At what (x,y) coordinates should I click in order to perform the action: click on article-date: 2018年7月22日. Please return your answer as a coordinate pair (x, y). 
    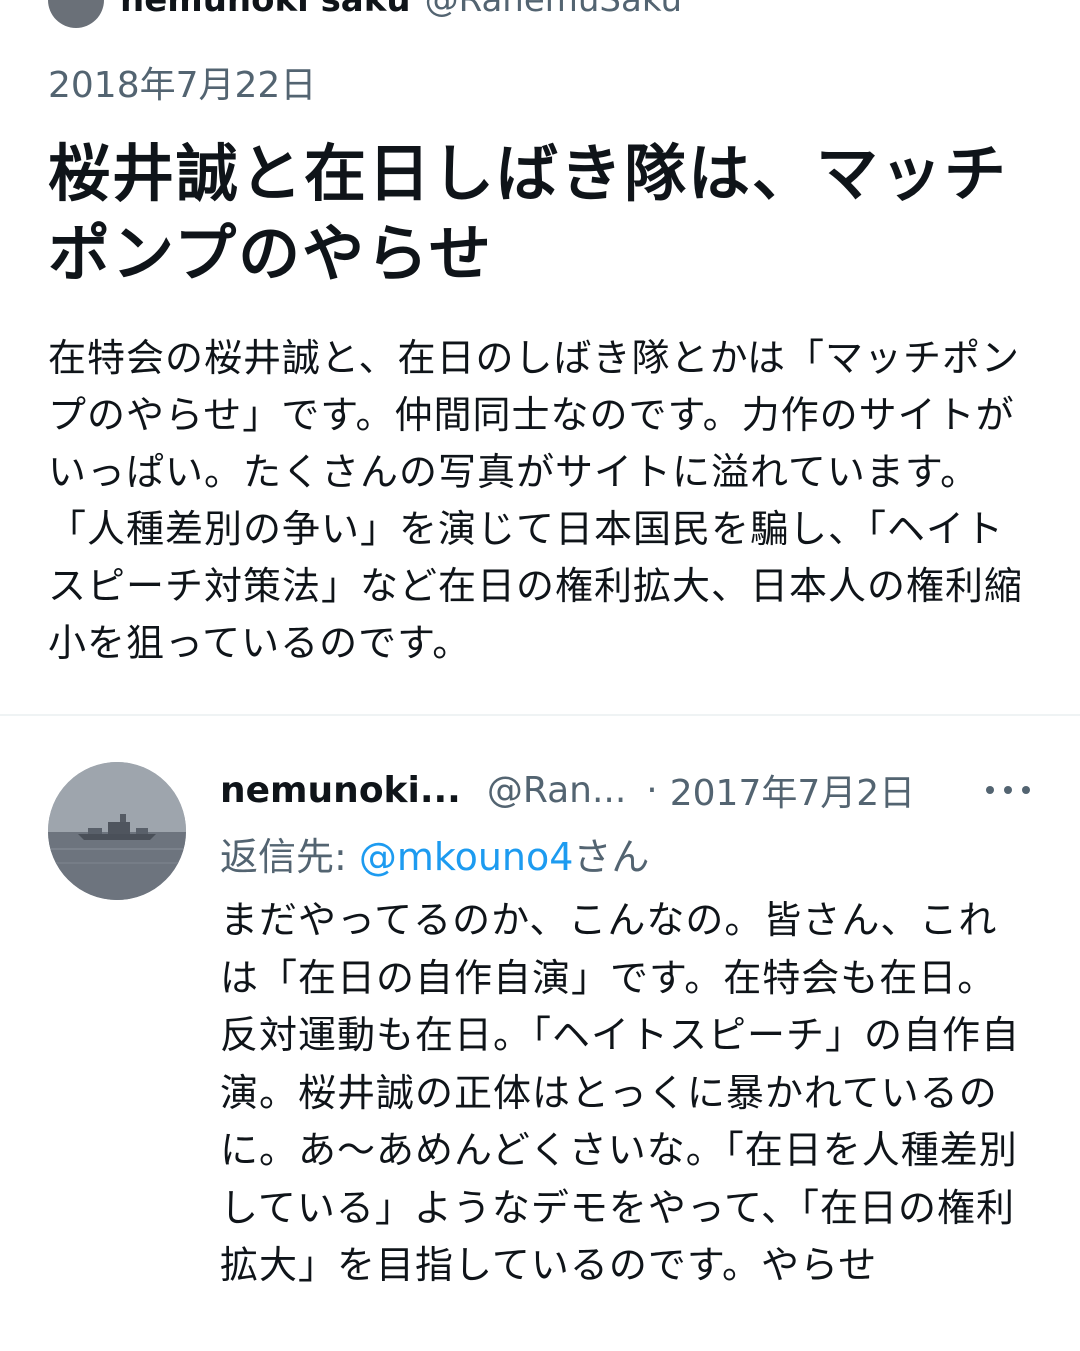
    Looking at the image, I should click on (182, 85).